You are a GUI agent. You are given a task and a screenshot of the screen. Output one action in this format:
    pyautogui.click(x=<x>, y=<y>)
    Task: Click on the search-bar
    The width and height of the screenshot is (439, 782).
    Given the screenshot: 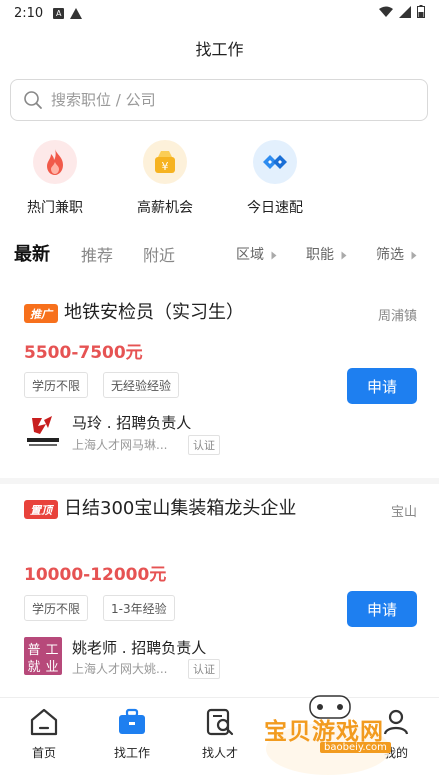 What is the action you would take?
    pyautogui.click(x=219, y=100)
    